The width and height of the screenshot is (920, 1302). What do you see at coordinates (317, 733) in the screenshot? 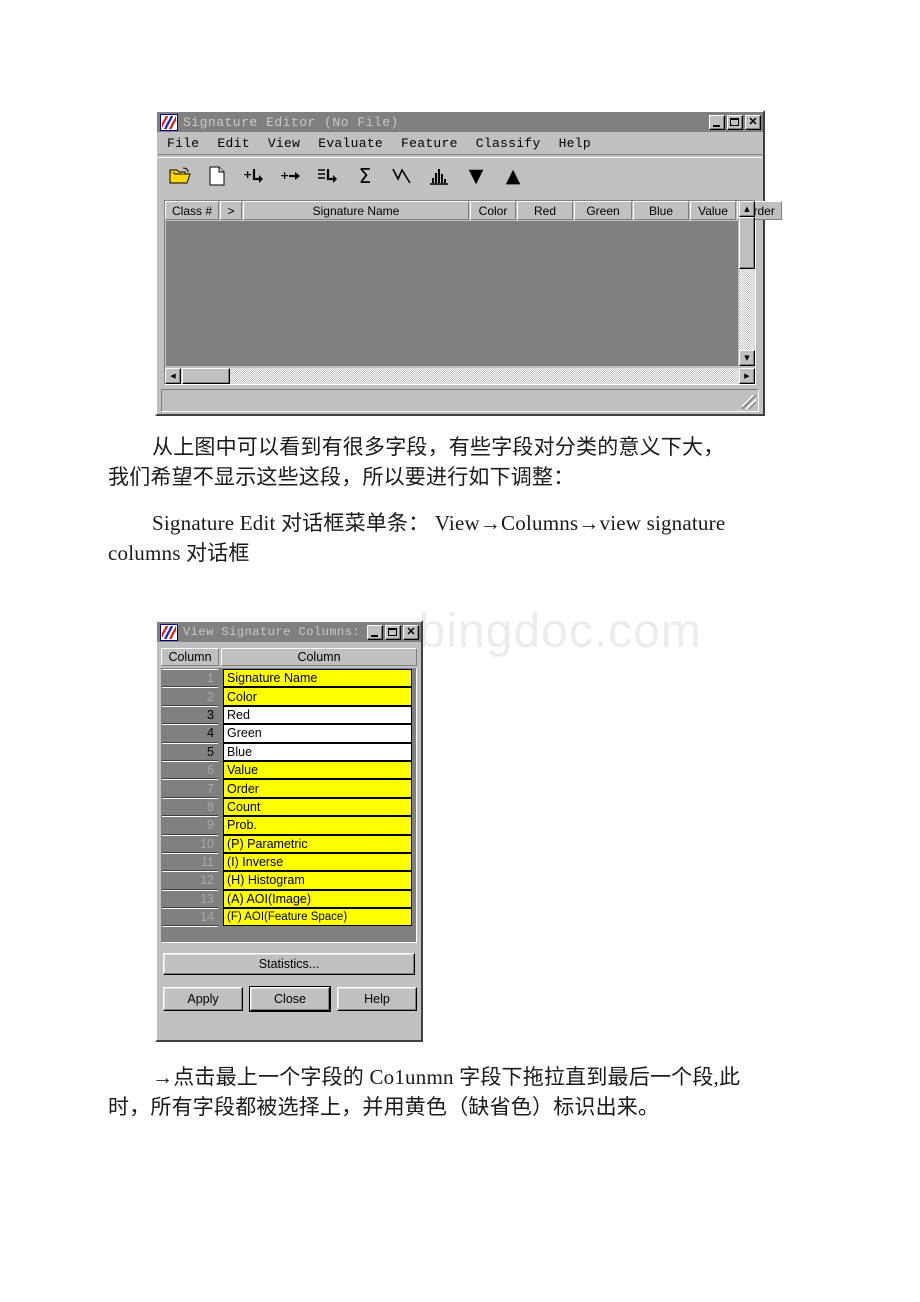
I see `row-label: Green` at bounding box center [317, 733].